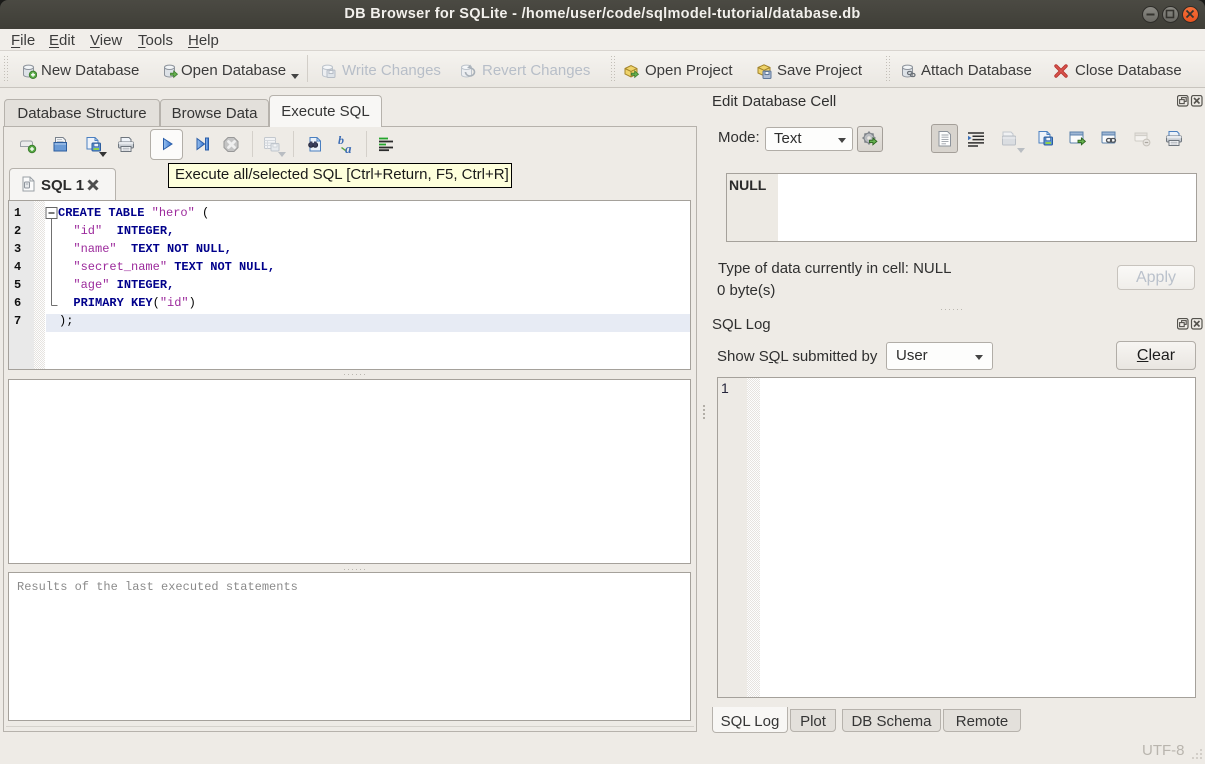 The width and height of the screenshot is (1205, 764). I want to click on svg-text: b, so click(341, 140).